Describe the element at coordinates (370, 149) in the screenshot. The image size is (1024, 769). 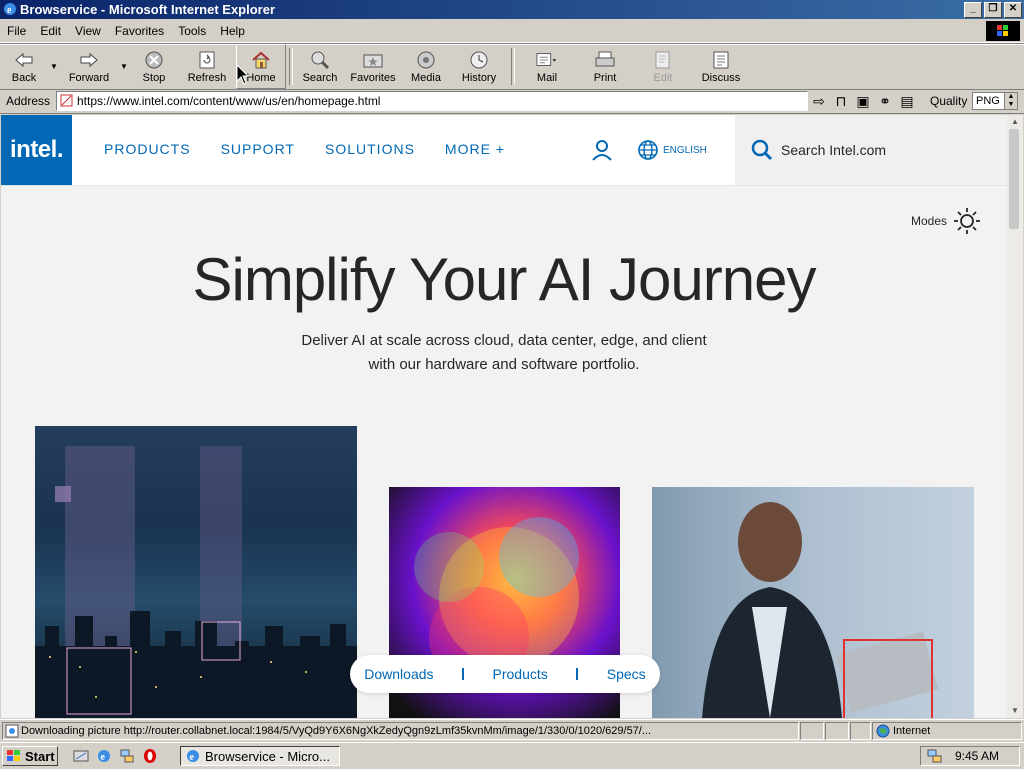
I see `nav-solutions: SOLUTIONS` at that location.